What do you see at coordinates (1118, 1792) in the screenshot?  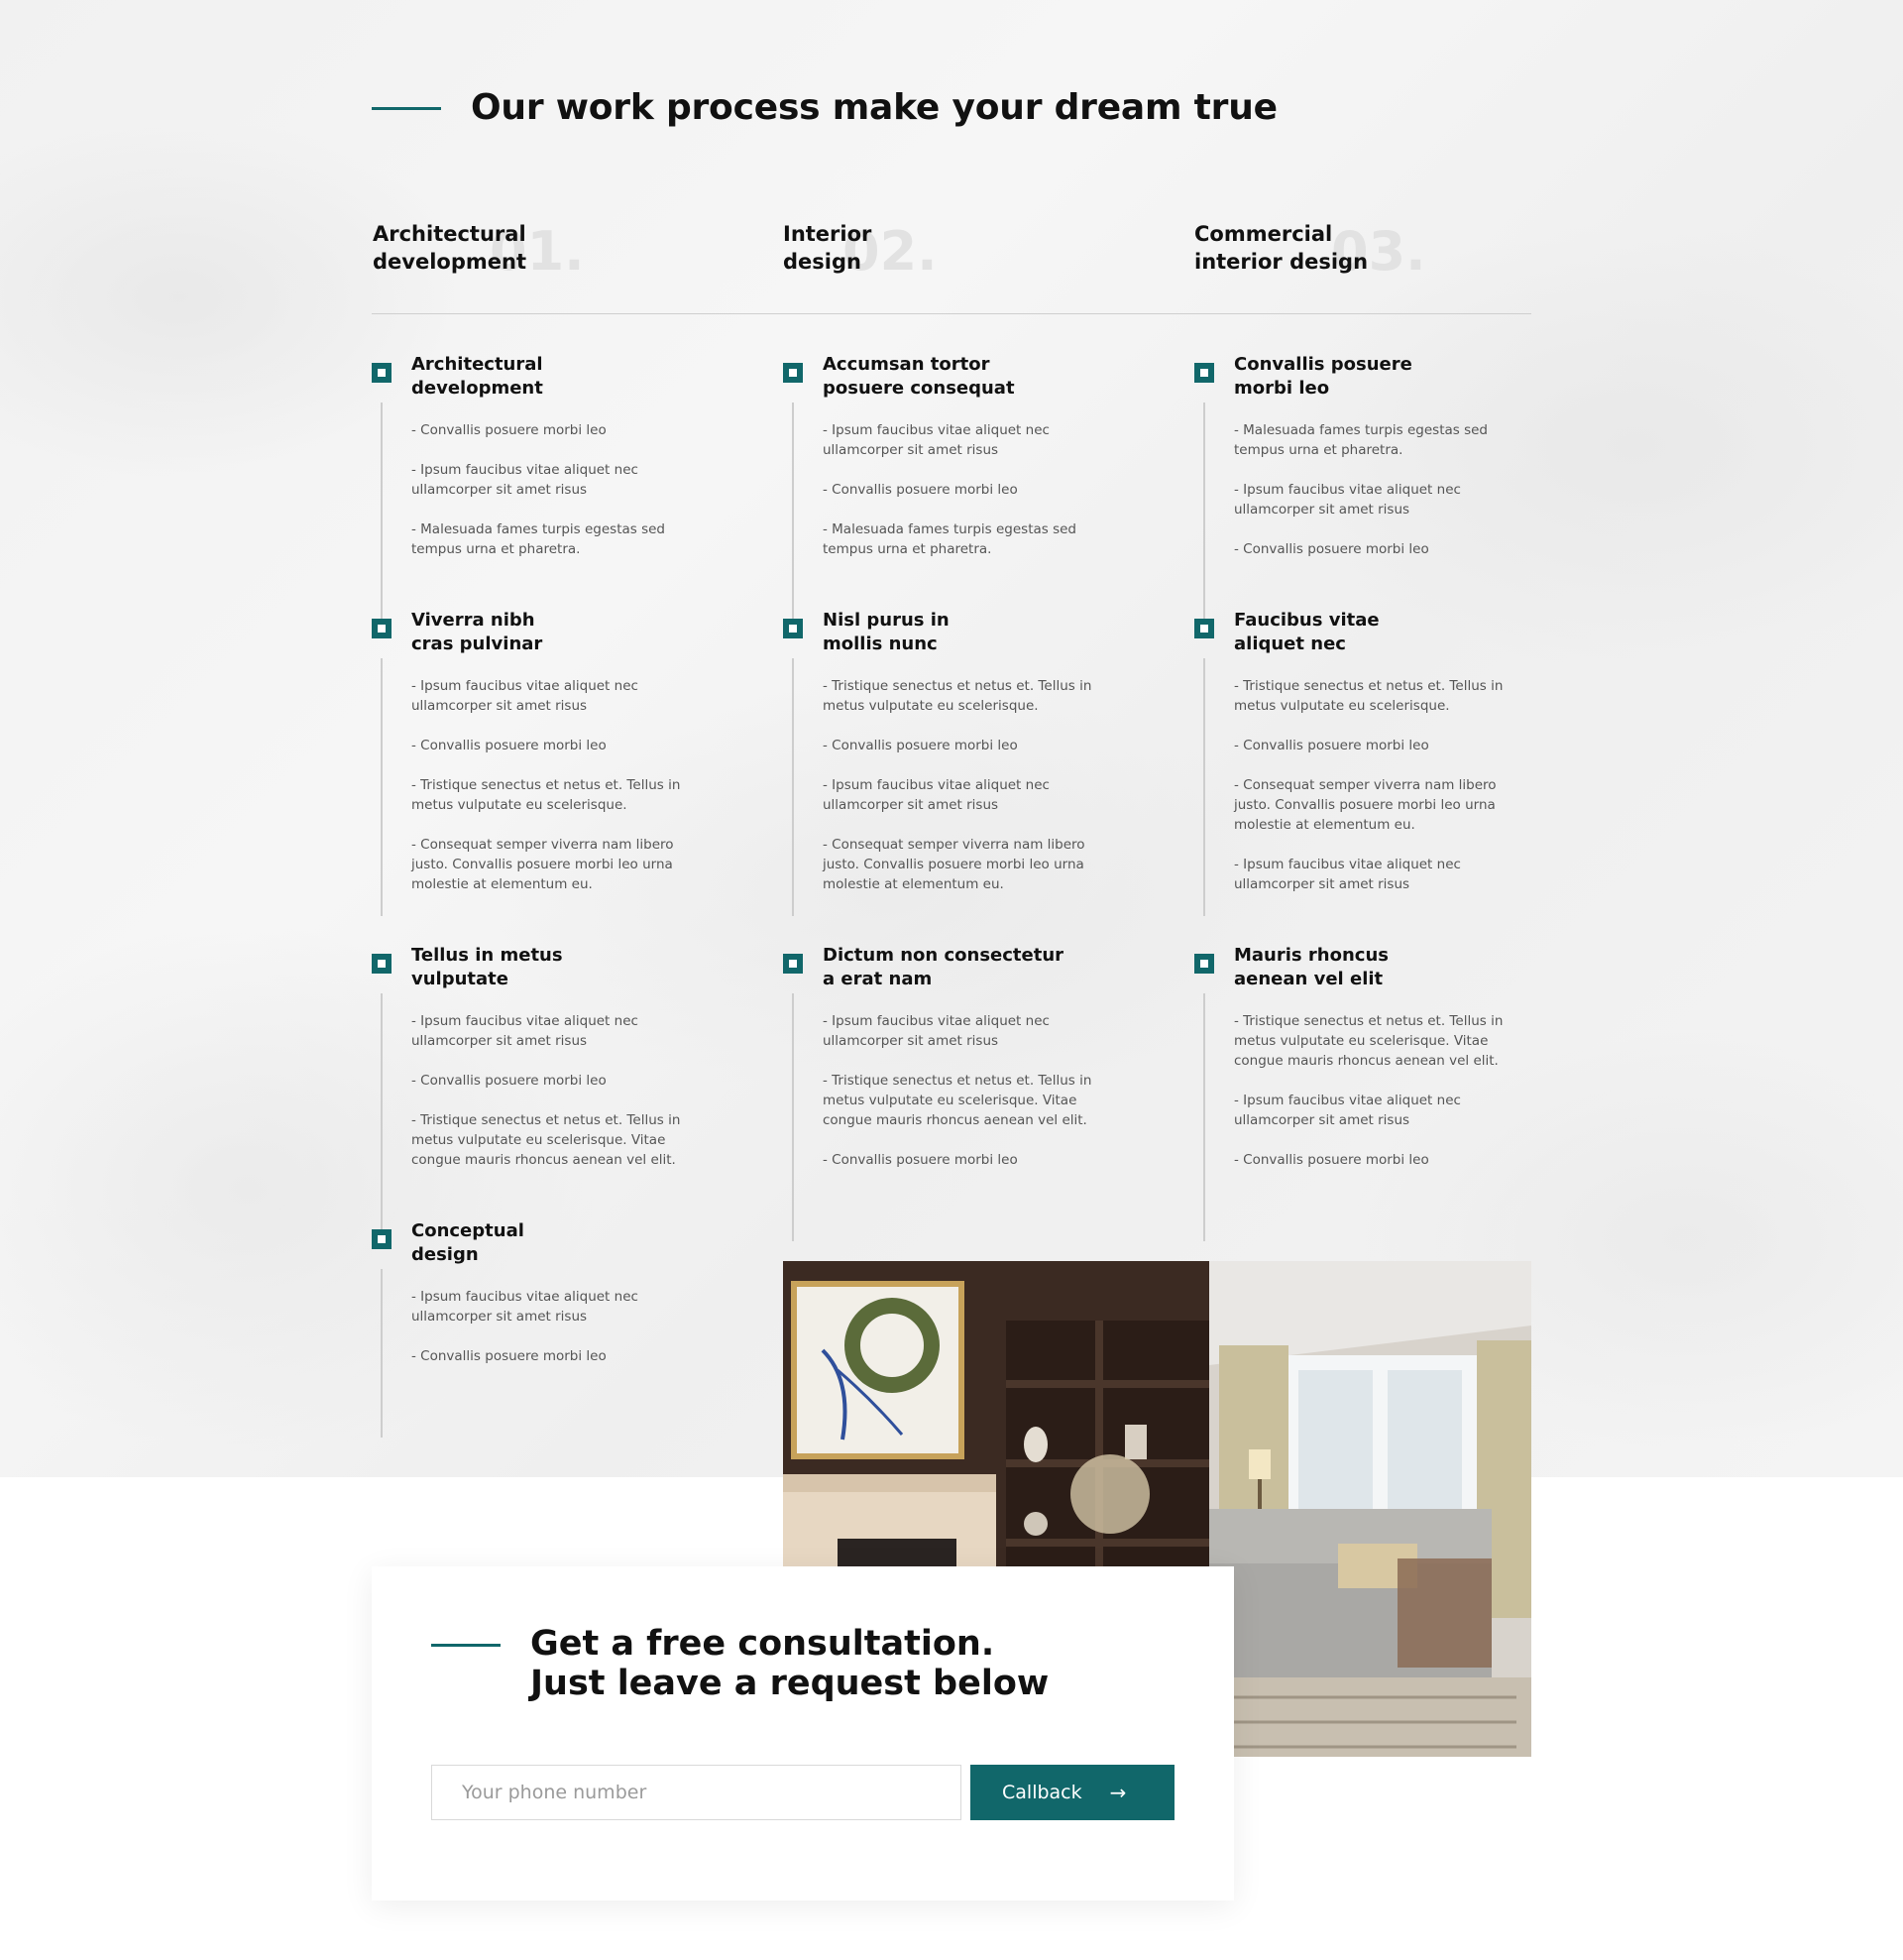 I see `arrow-right-icon: →` at bounding box center [1118, 1792].